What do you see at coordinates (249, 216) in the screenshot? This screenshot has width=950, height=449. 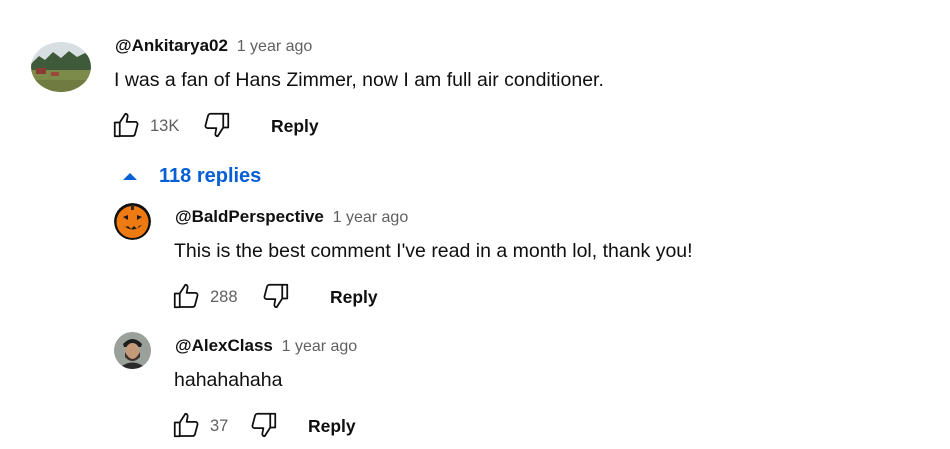 I see `reply-author: @BaldPerspective` at bounding box center [249, 216].